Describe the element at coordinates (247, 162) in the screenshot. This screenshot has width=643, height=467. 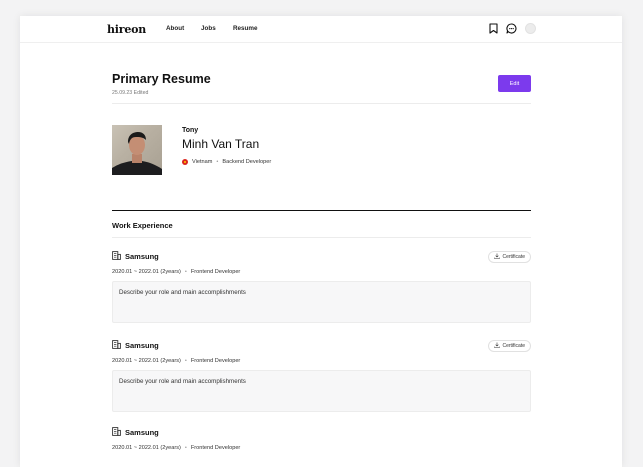
I see `profile-role: Backend Developer` at that location.